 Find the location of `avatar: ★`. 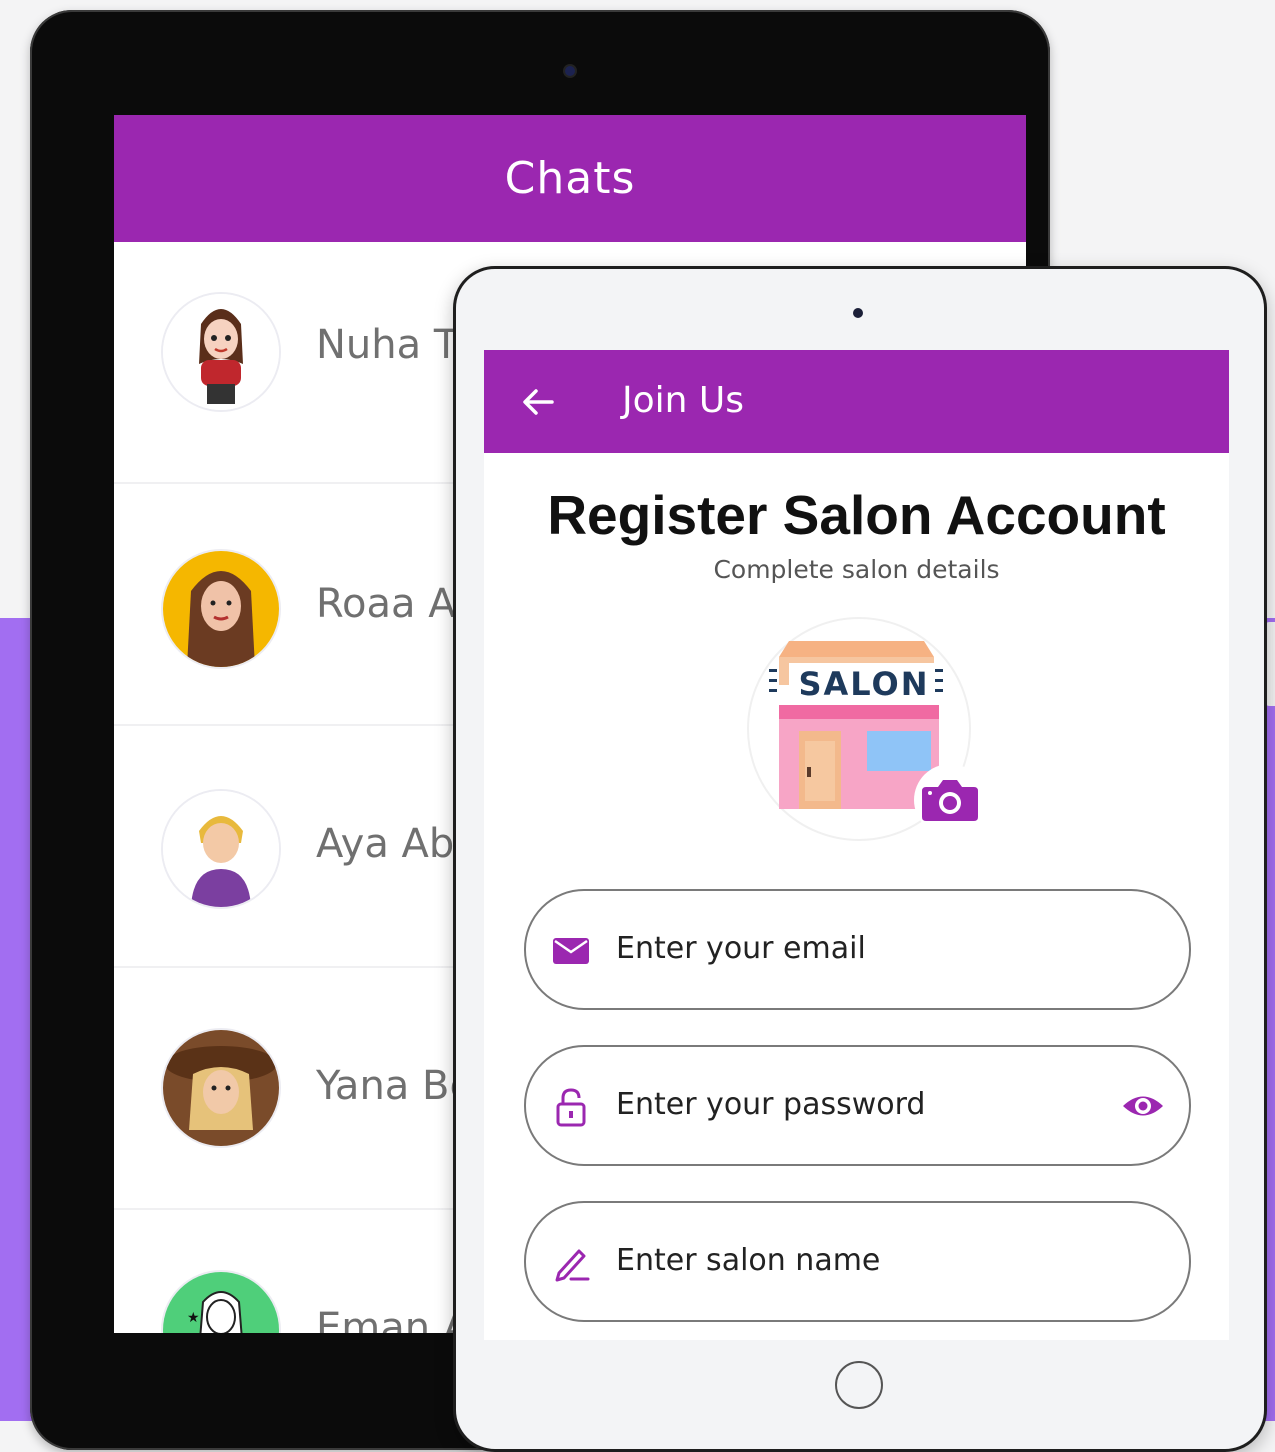

avatar: ★ is located at coordinates (221, 1301).